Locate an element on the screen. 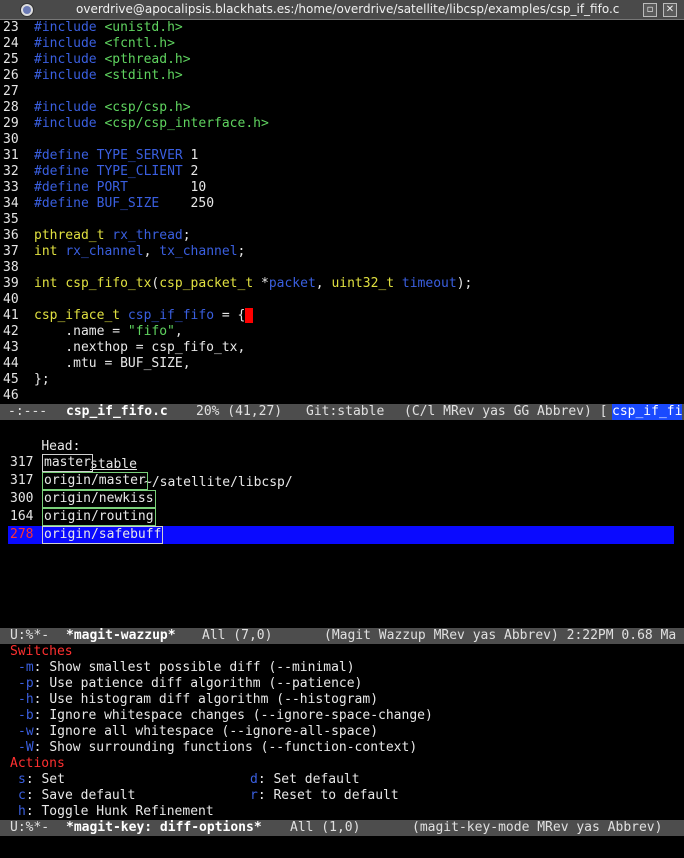  branch-name: origin/routing is located at coordinates (99, 517).